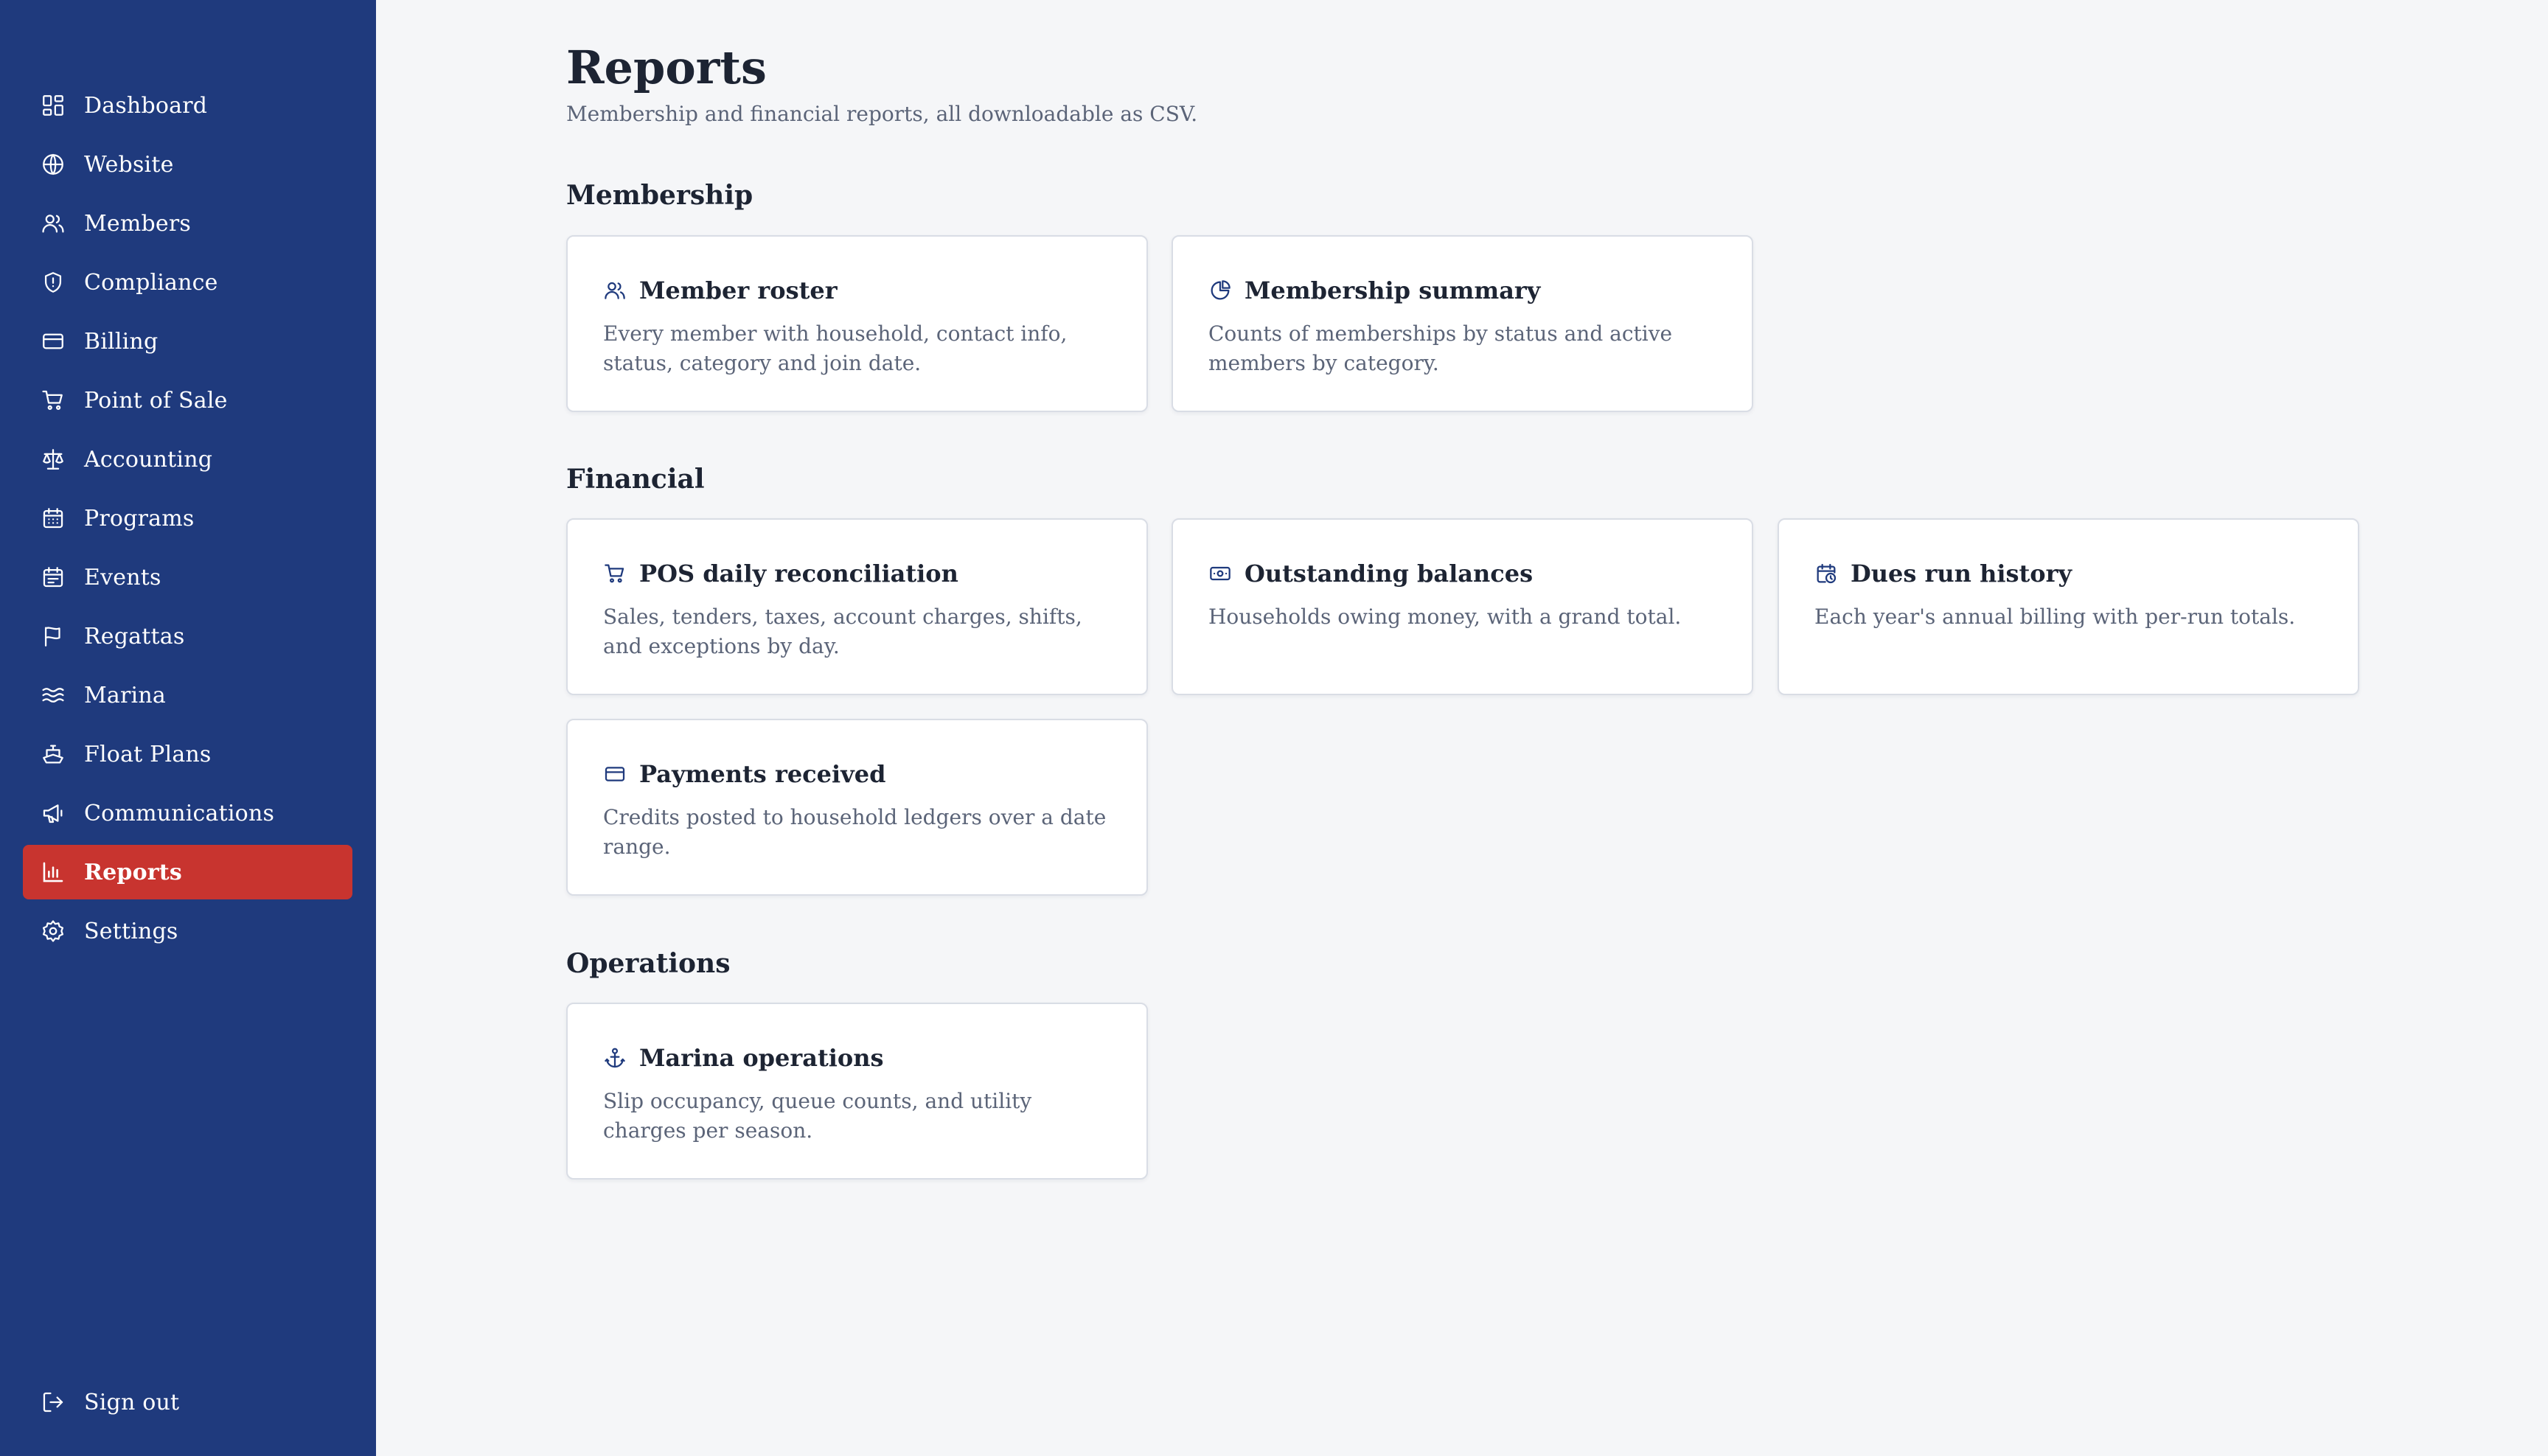 Image resolution: width=2548 pixels, height=1456 pixels. I want to click on section-title-operations: Operations, so click(648, 964).